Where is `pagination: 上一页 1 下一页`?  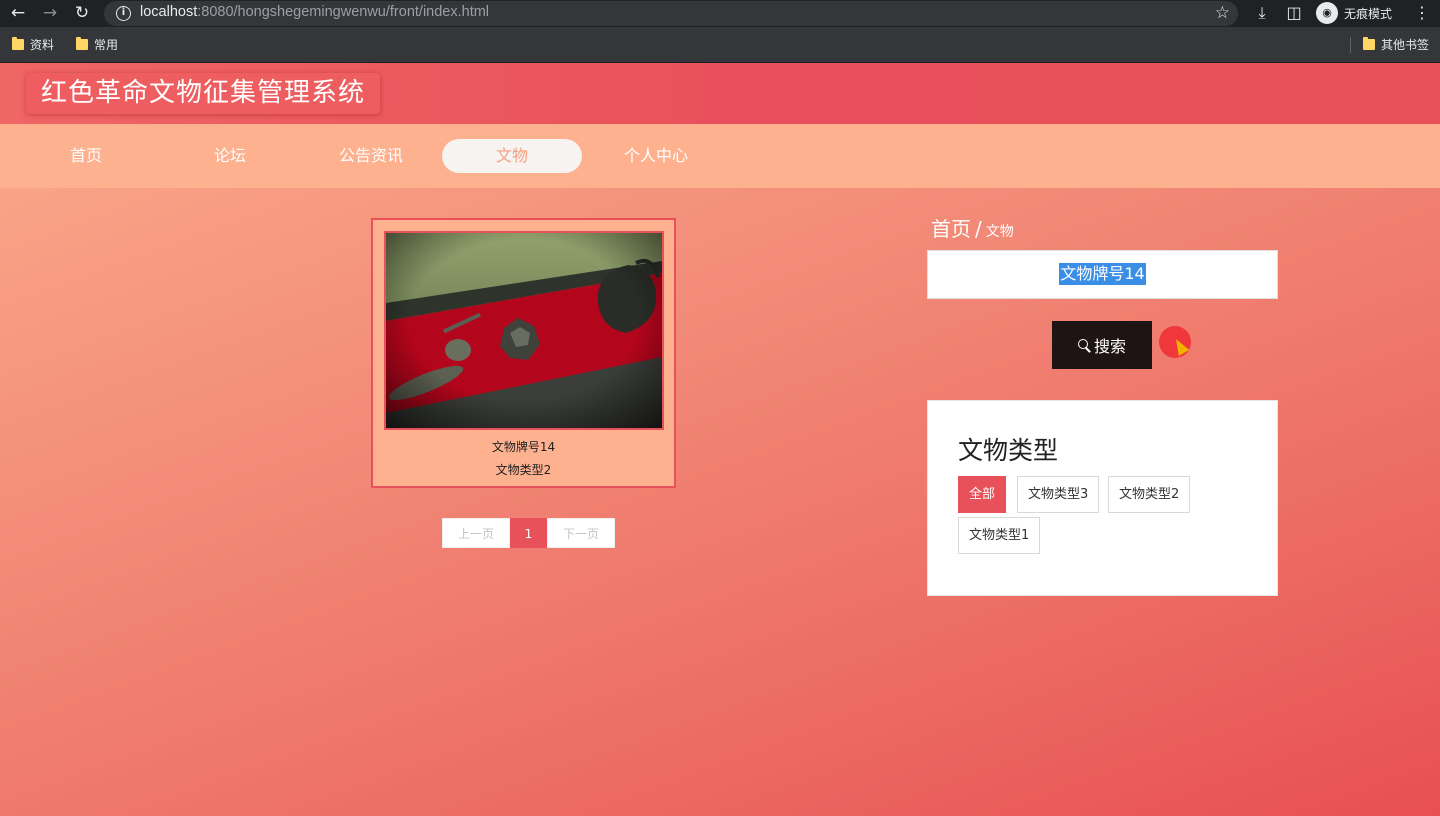 pagination: 上一页 1 下一页 is located at coordinates (528, 533).